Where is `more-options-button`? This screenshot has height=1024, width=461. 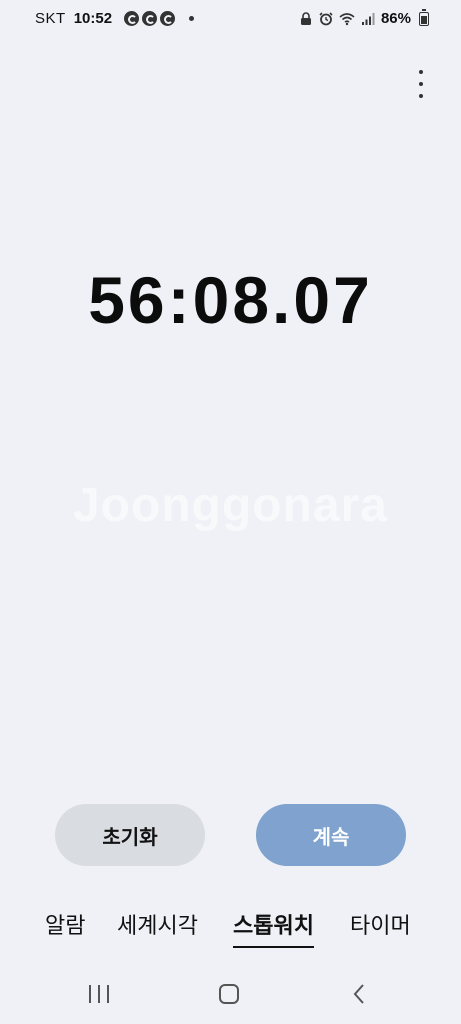
more-options-button is located at coordinates (421, 84).